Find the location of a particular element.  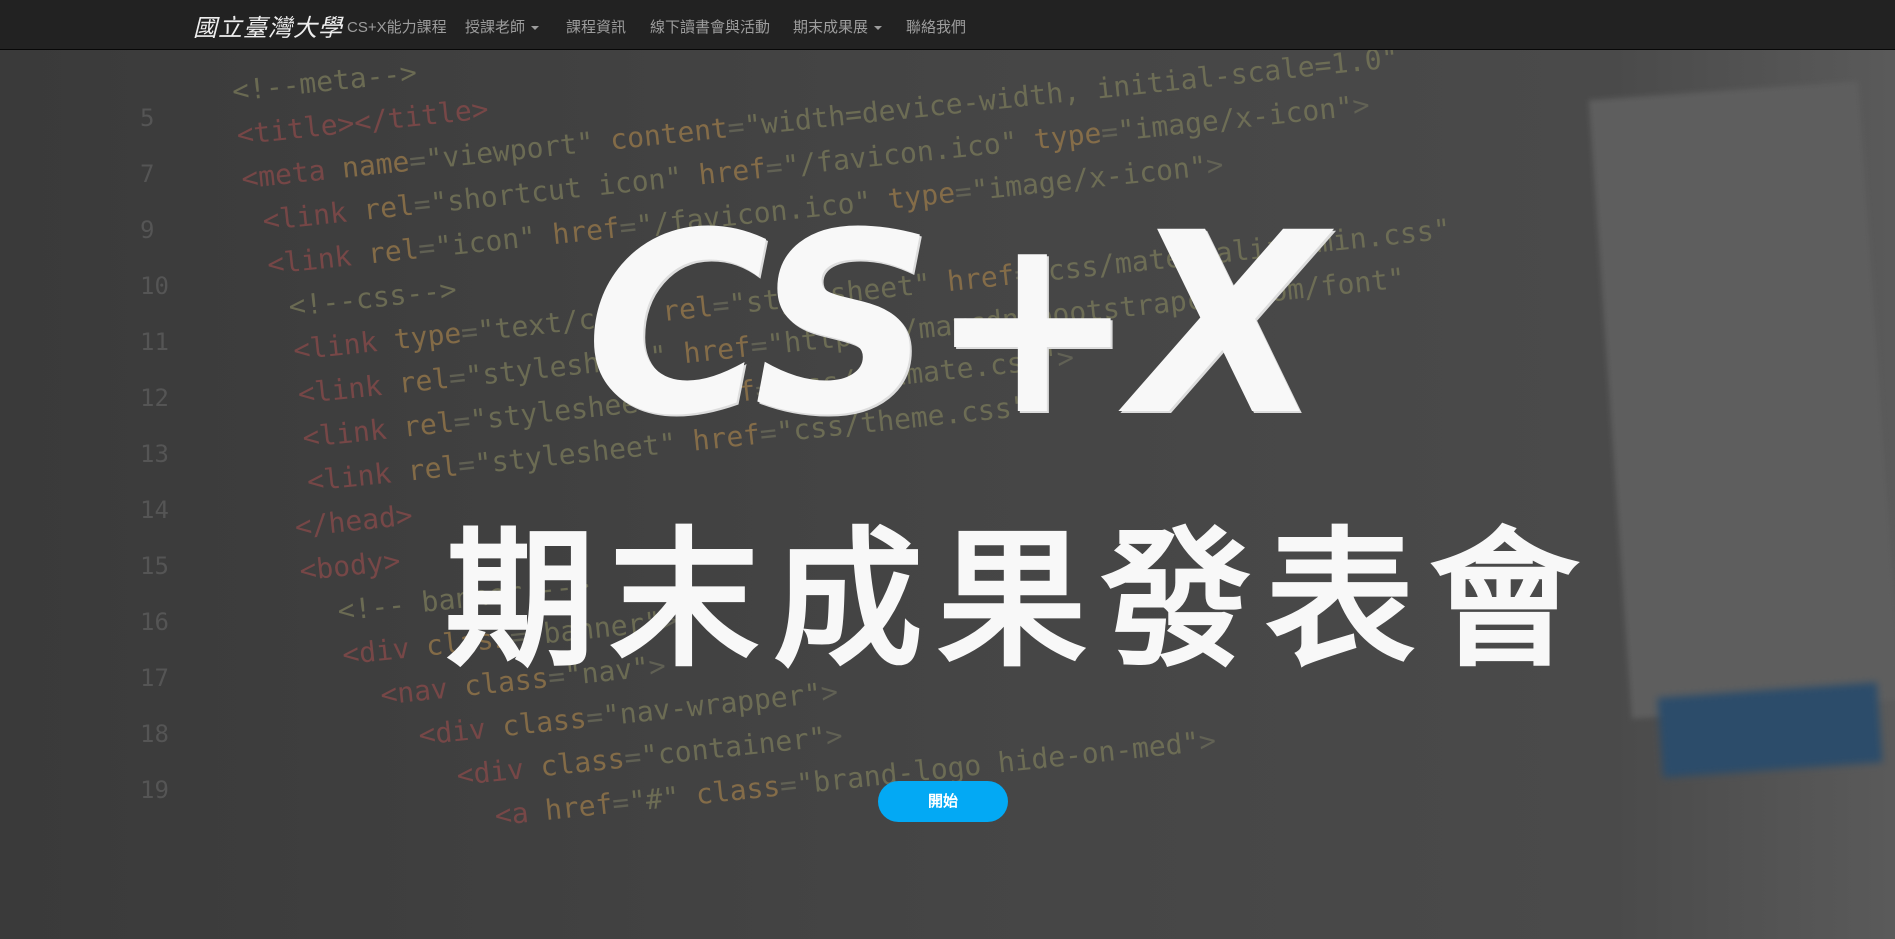

hero-subtitle: 期末成果發表會 is located at coordinates (1019, 600).